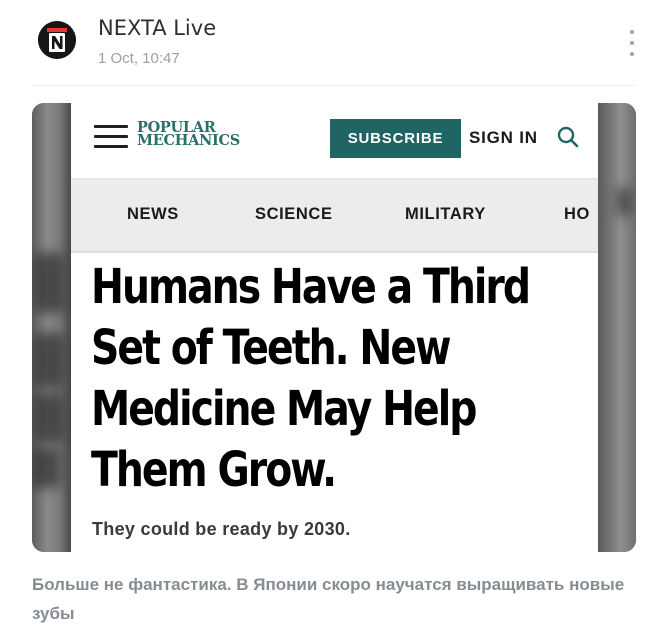  What do you see at coordinates (284, 409) in the screenshot?
I see `headline-line: Medicine May Help` at bounding box center [284, 409].